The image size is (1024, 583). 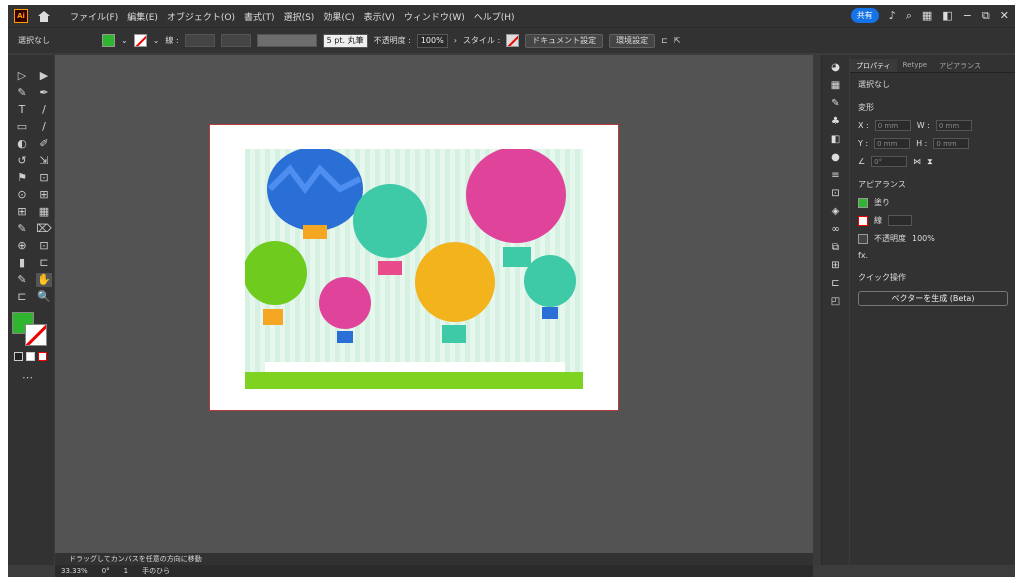 I want to click on search-icon: ⌕, so click(x=909, y=16).